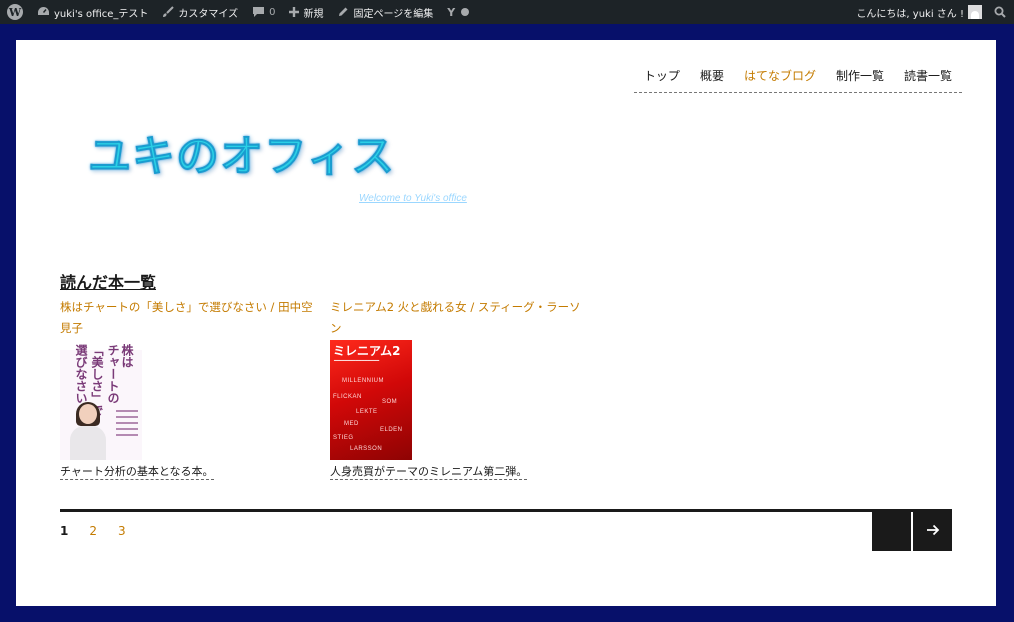 The height and width of the screenshot is (622, 1014). Describe the element at coordinates (928, 75) in the screenshot. I see `nav-item-reading-list: 読書一覧` at that location.